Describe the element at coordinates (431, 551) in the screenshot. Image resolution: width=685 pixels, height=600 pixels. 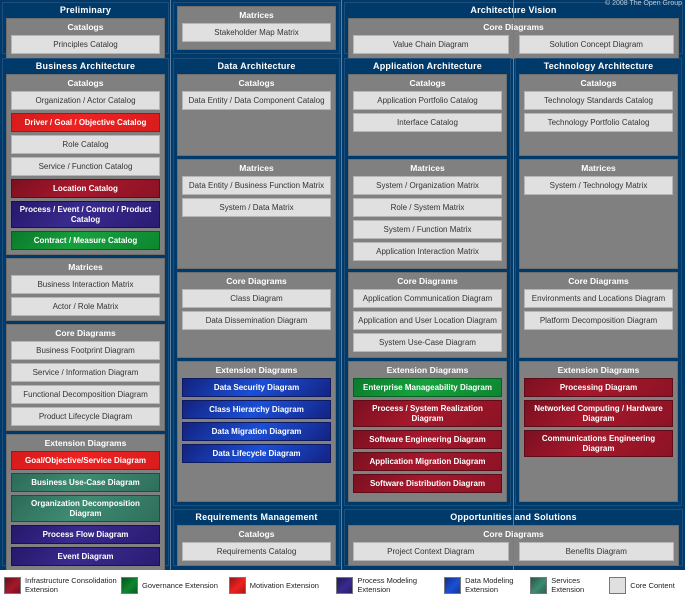
I see `artifact-chip: Project Context Diagram` at that location.